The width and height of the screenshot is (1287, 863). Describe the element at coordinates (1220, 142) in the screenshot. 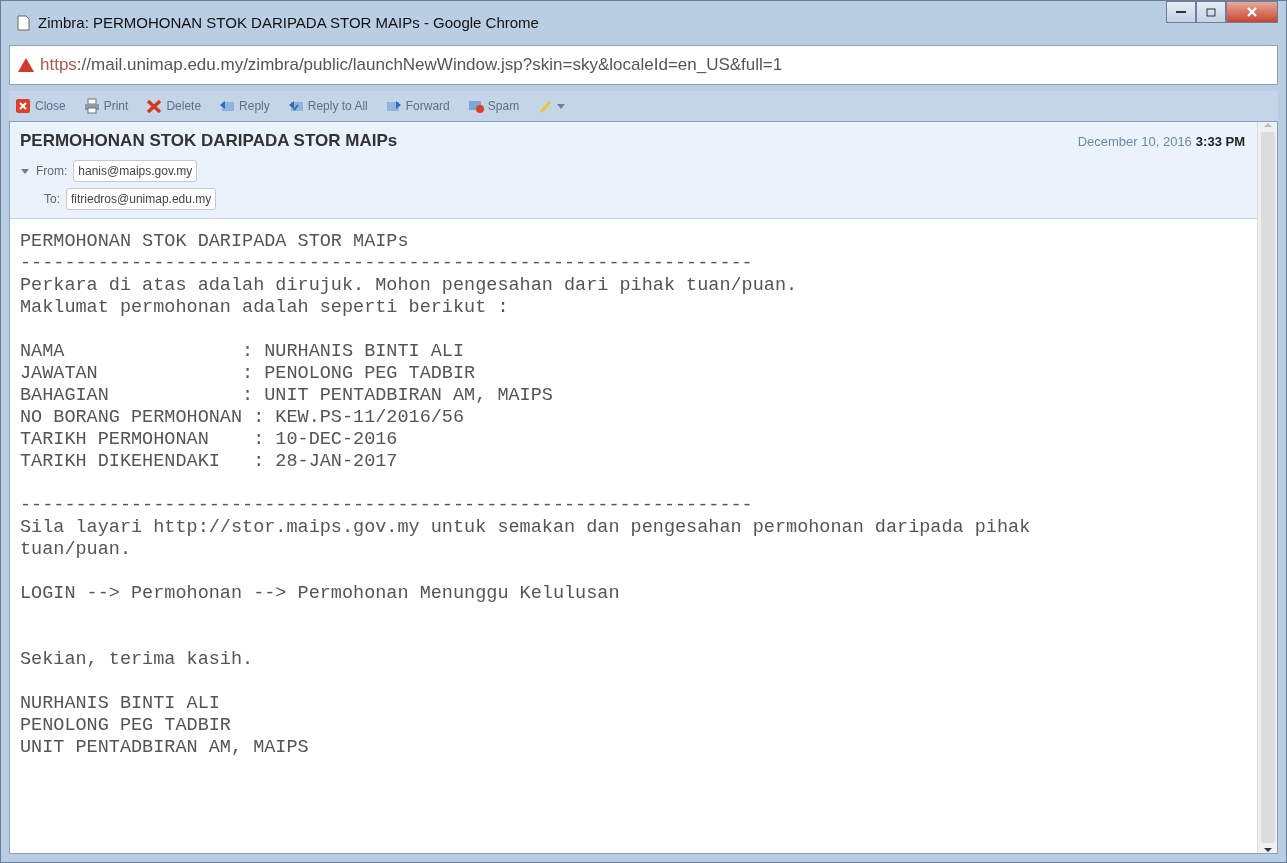

I see `message-time: 3:33 PM` at that location.